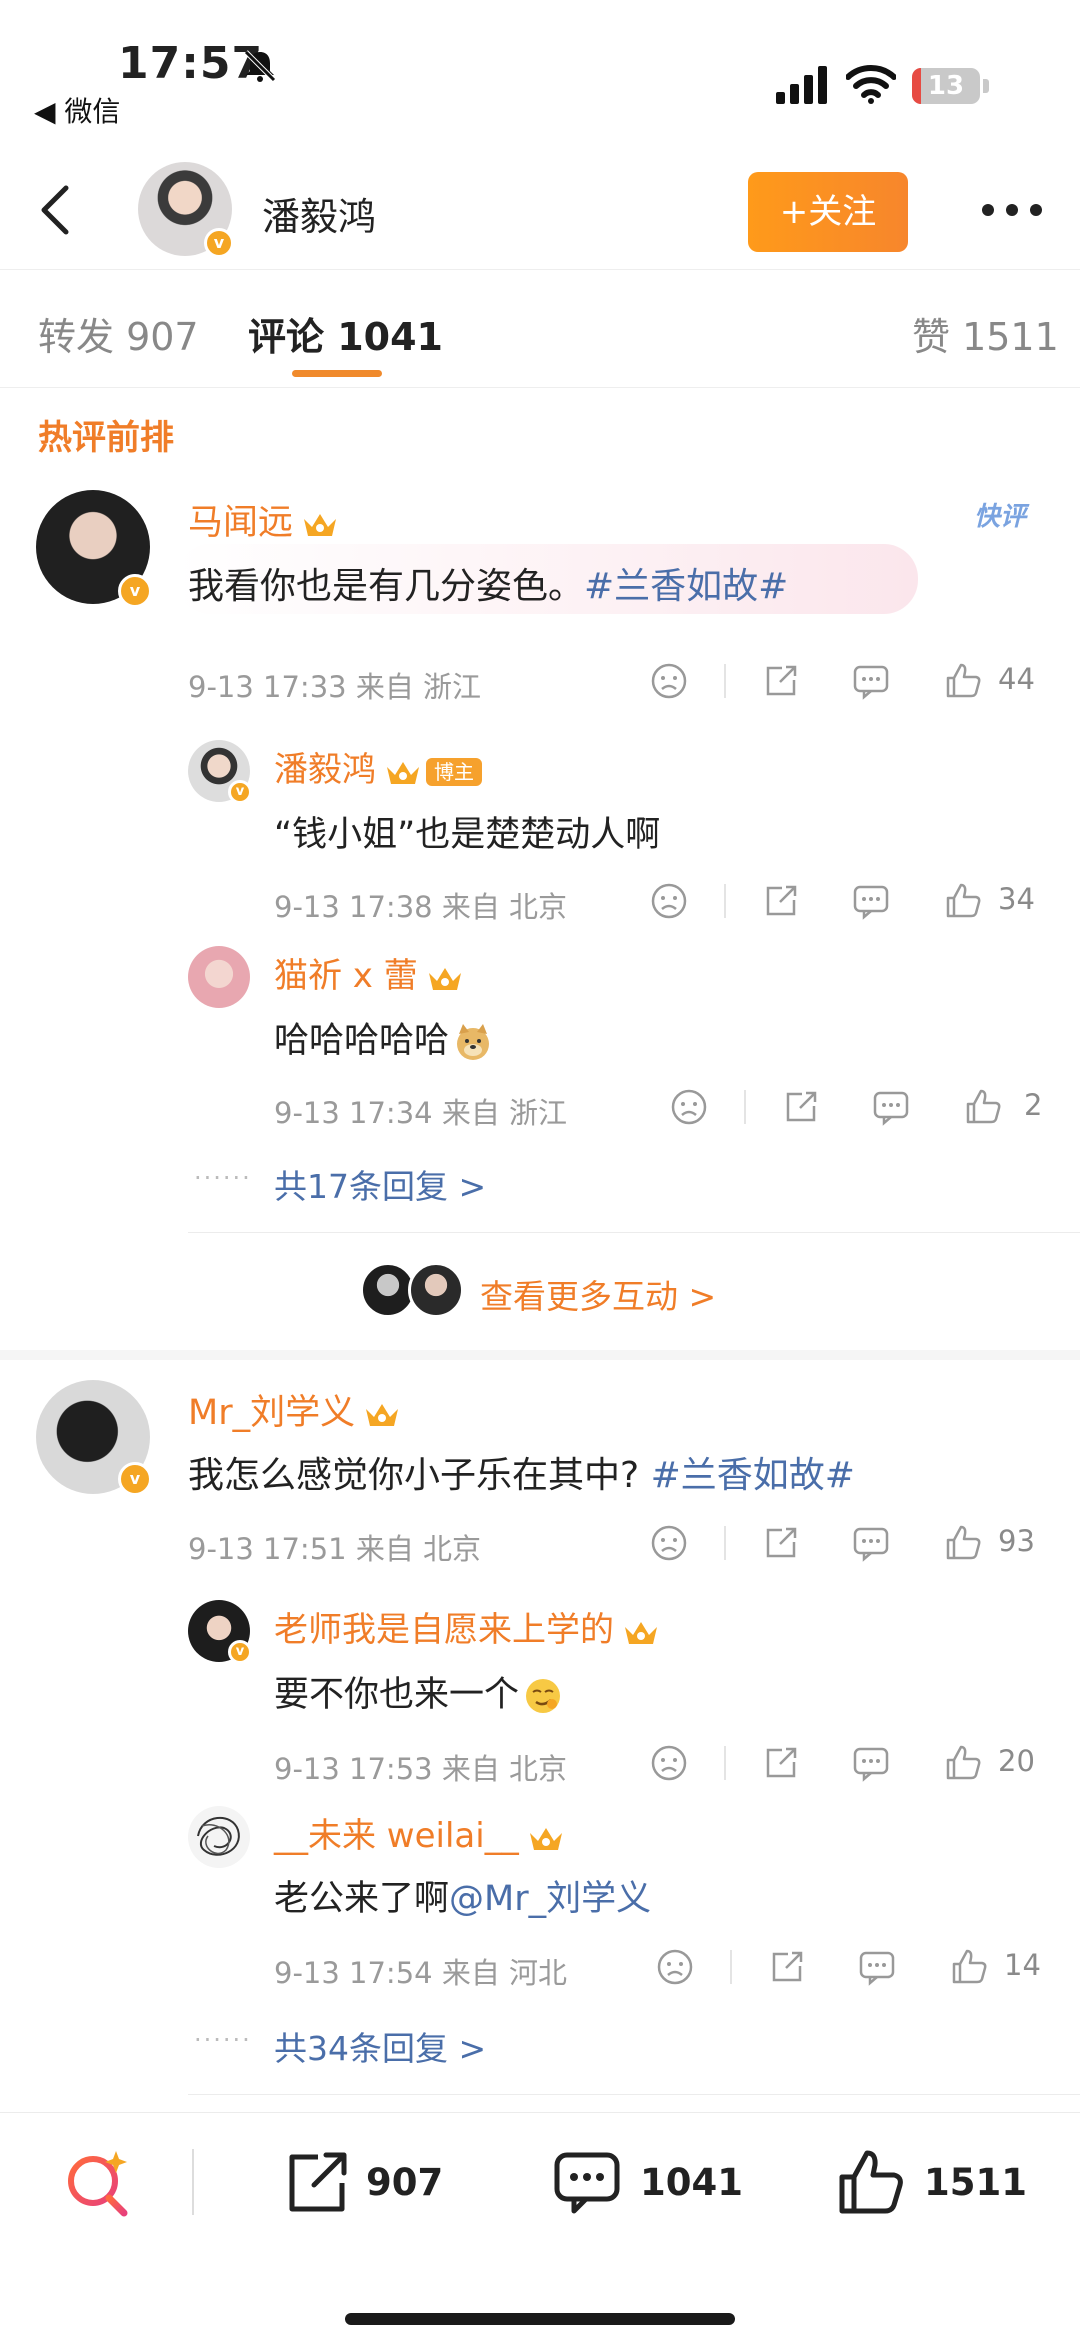 Image resolution: width=1080 pixels, height=2348 pixels. What do you see at coordinates (421, 907) in the screenshot?
I see `reply-meta: 9-13 17:38 来自 北京` at bounding box center [421, 907].